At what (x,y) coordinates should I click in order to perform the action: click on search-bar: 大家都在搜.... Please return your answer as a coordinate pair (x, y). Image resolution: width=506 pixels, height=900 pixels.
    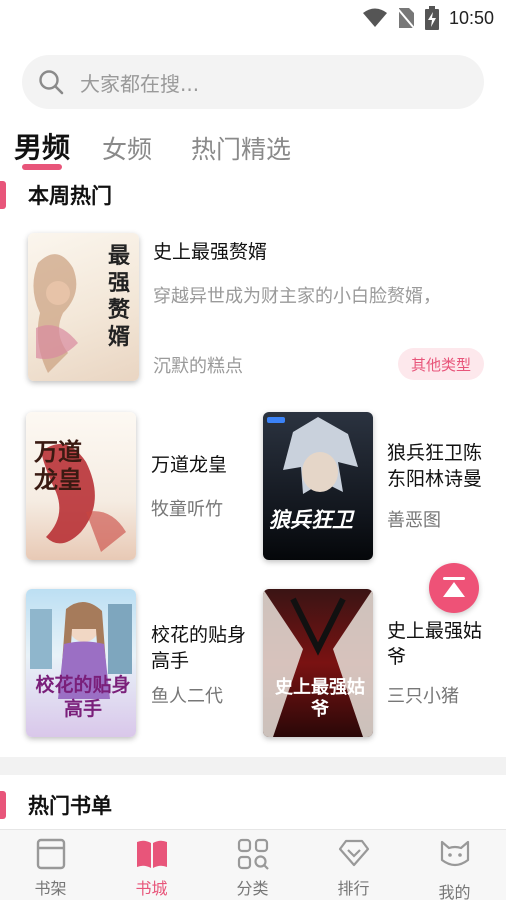
    Looking at the image, I should click on (253, 82).